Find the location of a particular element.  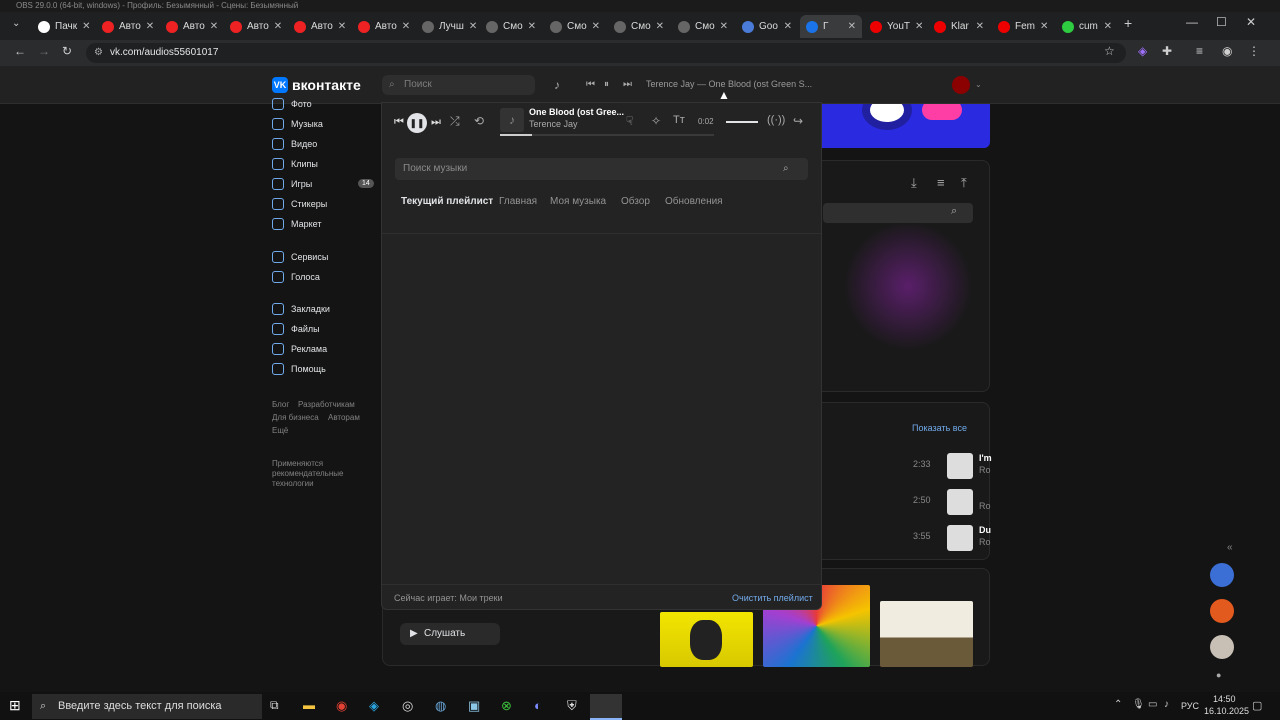

browser-tab: cum ✕ is located at coordinates (1087, 26).